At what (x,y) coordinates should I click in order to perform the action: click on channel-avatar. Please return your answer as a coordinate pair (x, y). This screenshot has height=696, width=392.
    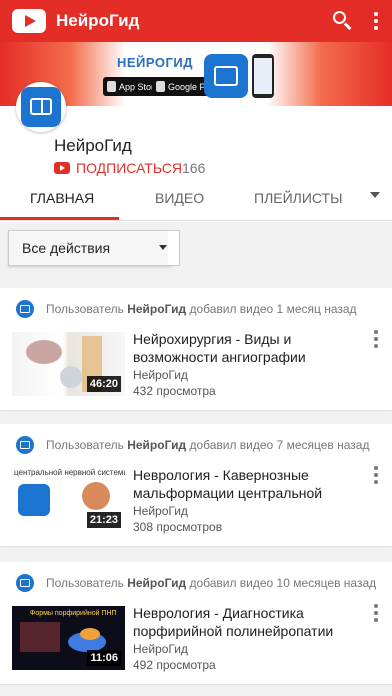
    Looking at the image, I should click on (41, 107).